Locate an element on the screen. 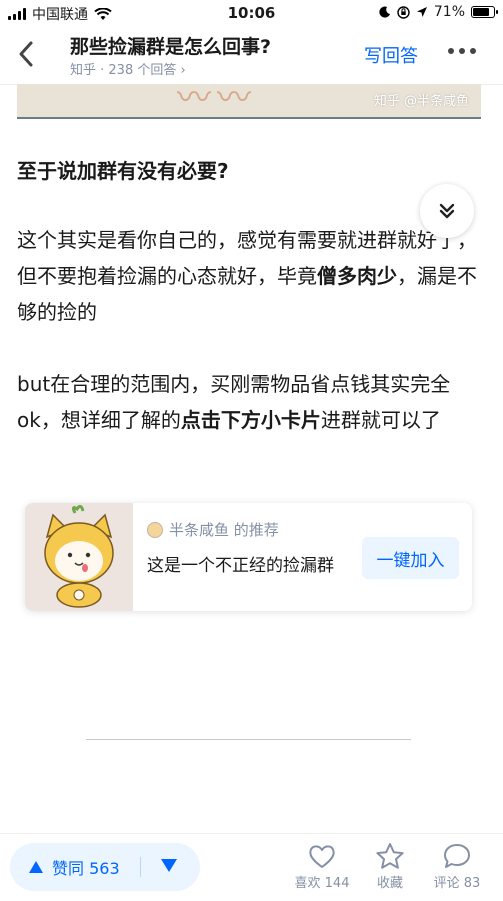 The height and width of the screenshot is (901, 503). next-answer-button is located at coordinates (447, 211).